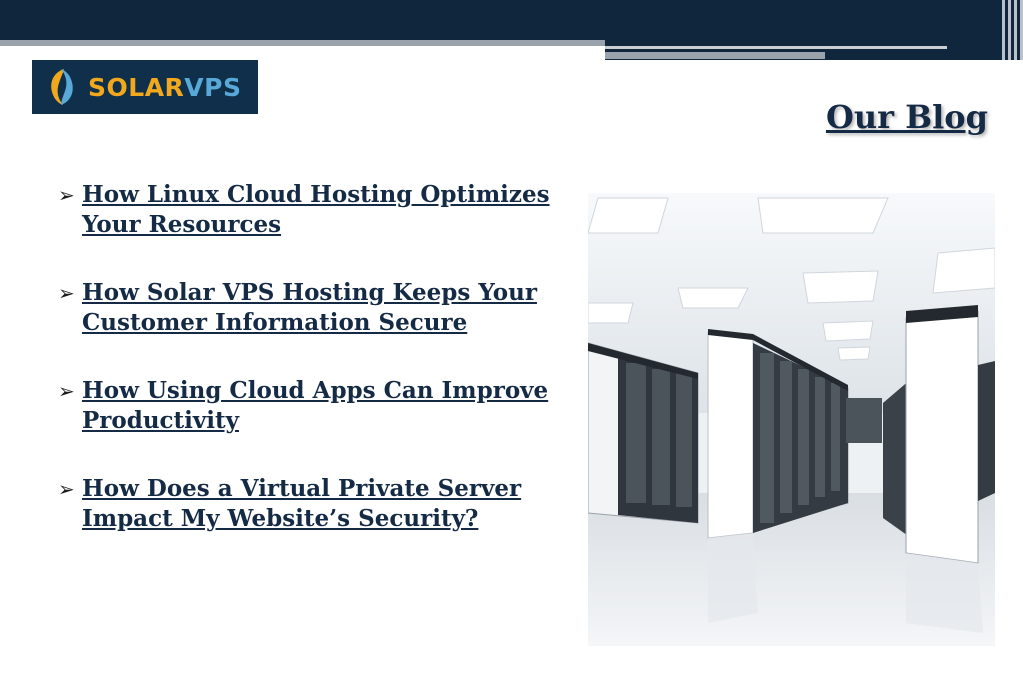 The width and height of the screenshot is (1023, 674). I want to click on link-line: Productivity, so click(161, 420).